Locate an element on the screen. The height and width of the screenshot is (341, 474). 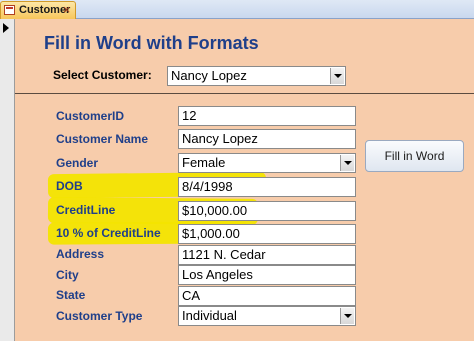
address-field: 1121 N. Cedar is located at coordinates (267, 255).